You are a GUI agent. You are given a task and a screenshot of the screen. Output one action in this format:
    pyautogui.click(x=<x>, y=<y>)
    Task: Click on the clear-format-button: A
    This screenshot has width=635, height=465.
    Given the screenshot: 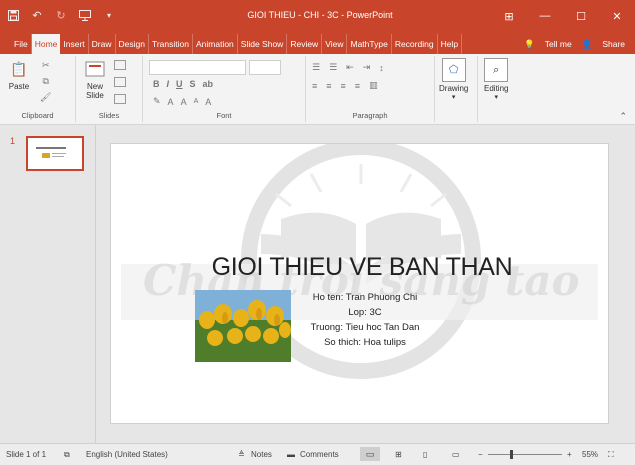 What is the action you would take?
    pyautogui.click(x=208, y=102)
    